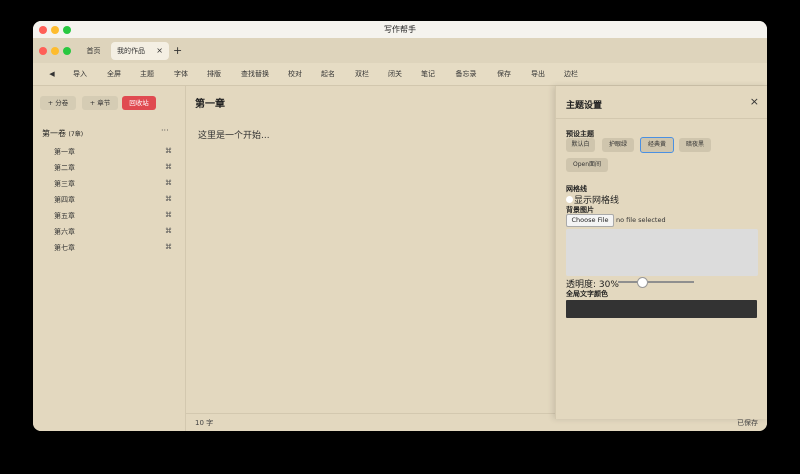 This screenshot has width=800, height=474. I want to click on preset-open: Open面间, so click(587, 165).